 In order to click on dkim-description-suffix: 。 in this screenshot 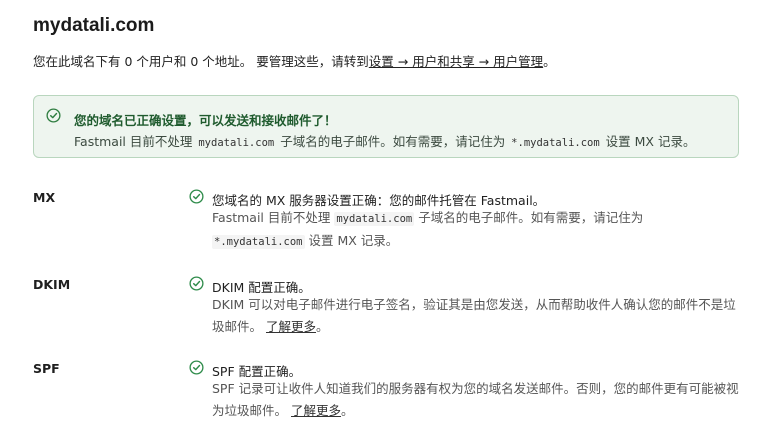, I will do `click(322, 326)`.